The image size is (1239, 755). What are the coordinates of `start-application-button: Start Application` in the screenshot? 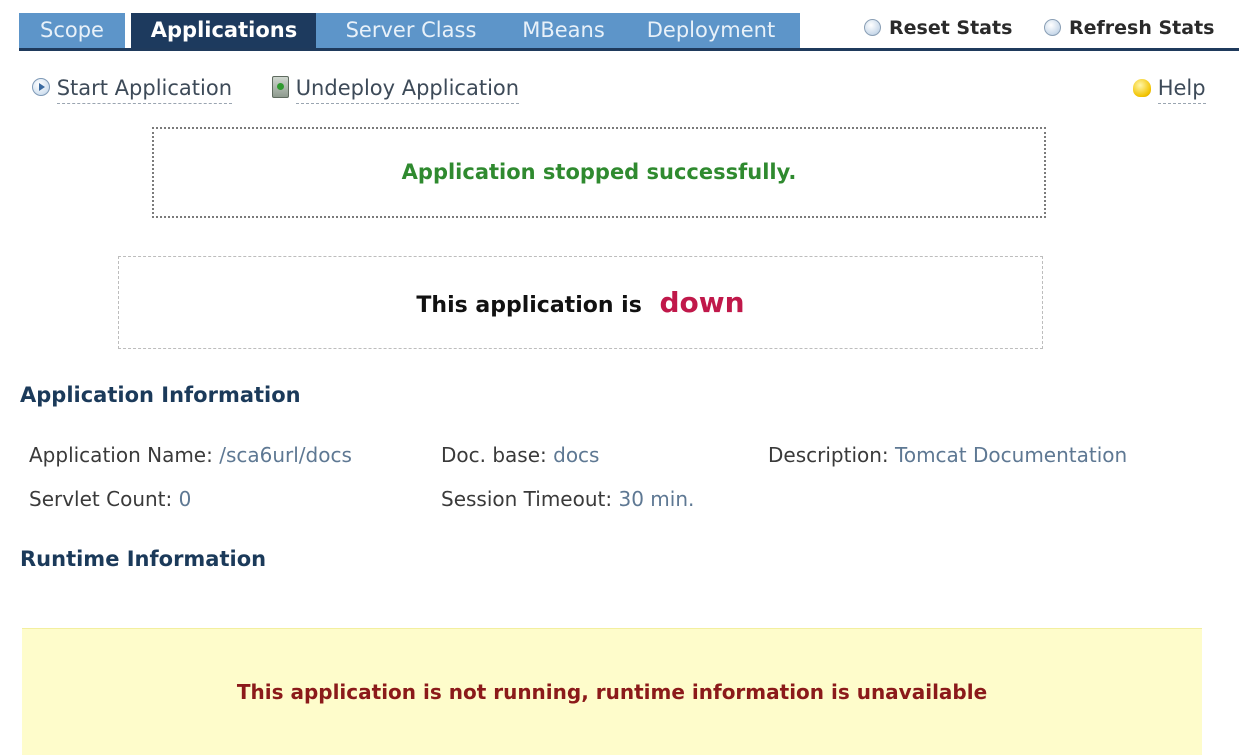 It's located at (132, 90).